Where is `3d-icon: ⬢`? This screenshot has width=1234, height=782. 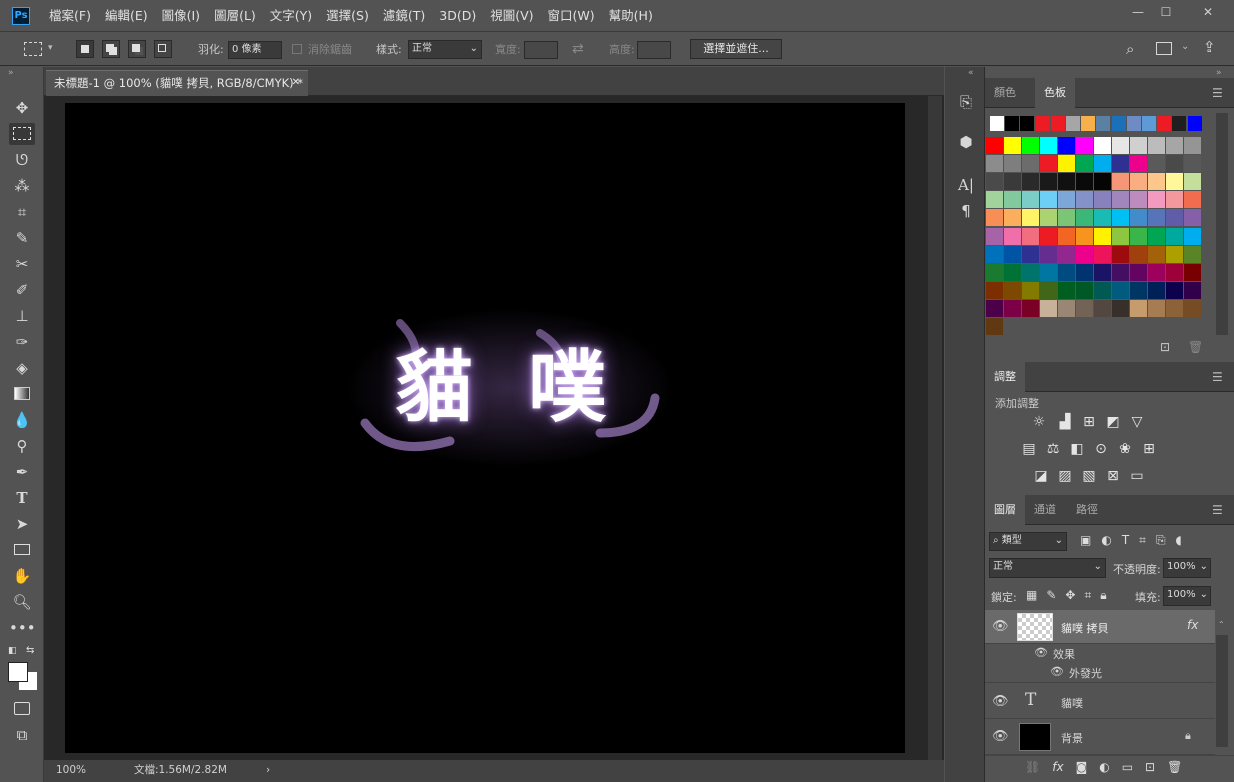
3d-icon: ⬢ is located at coordinates (966, 142).